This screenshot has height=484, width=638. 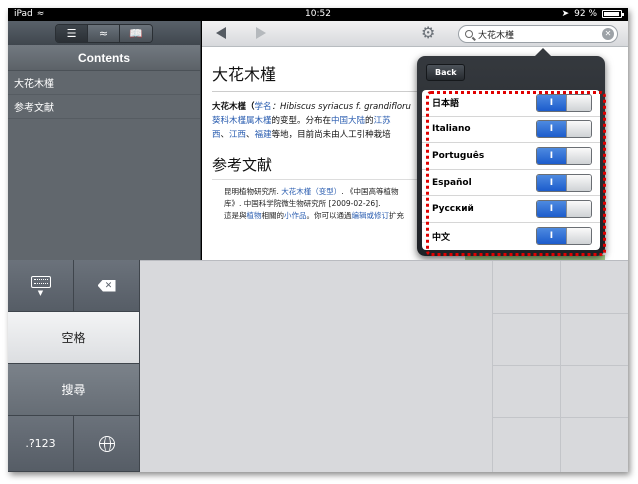 What do you see at coordinates (40, 281) in the screenshot?
I see `keyboard-icon` at bounding box center [40, 281].